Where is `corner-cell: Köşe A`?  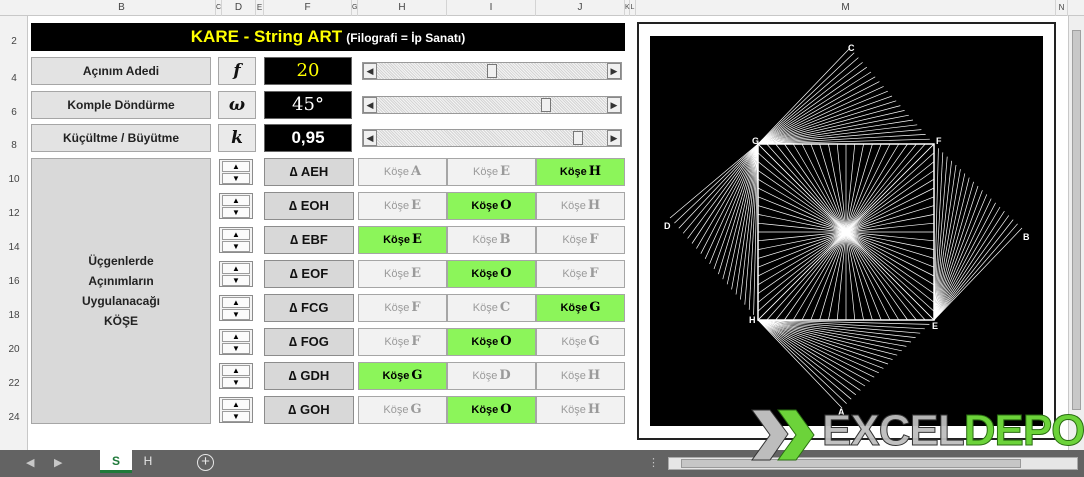 corner-cell: Köşe A is located at coordinates (402, 172).